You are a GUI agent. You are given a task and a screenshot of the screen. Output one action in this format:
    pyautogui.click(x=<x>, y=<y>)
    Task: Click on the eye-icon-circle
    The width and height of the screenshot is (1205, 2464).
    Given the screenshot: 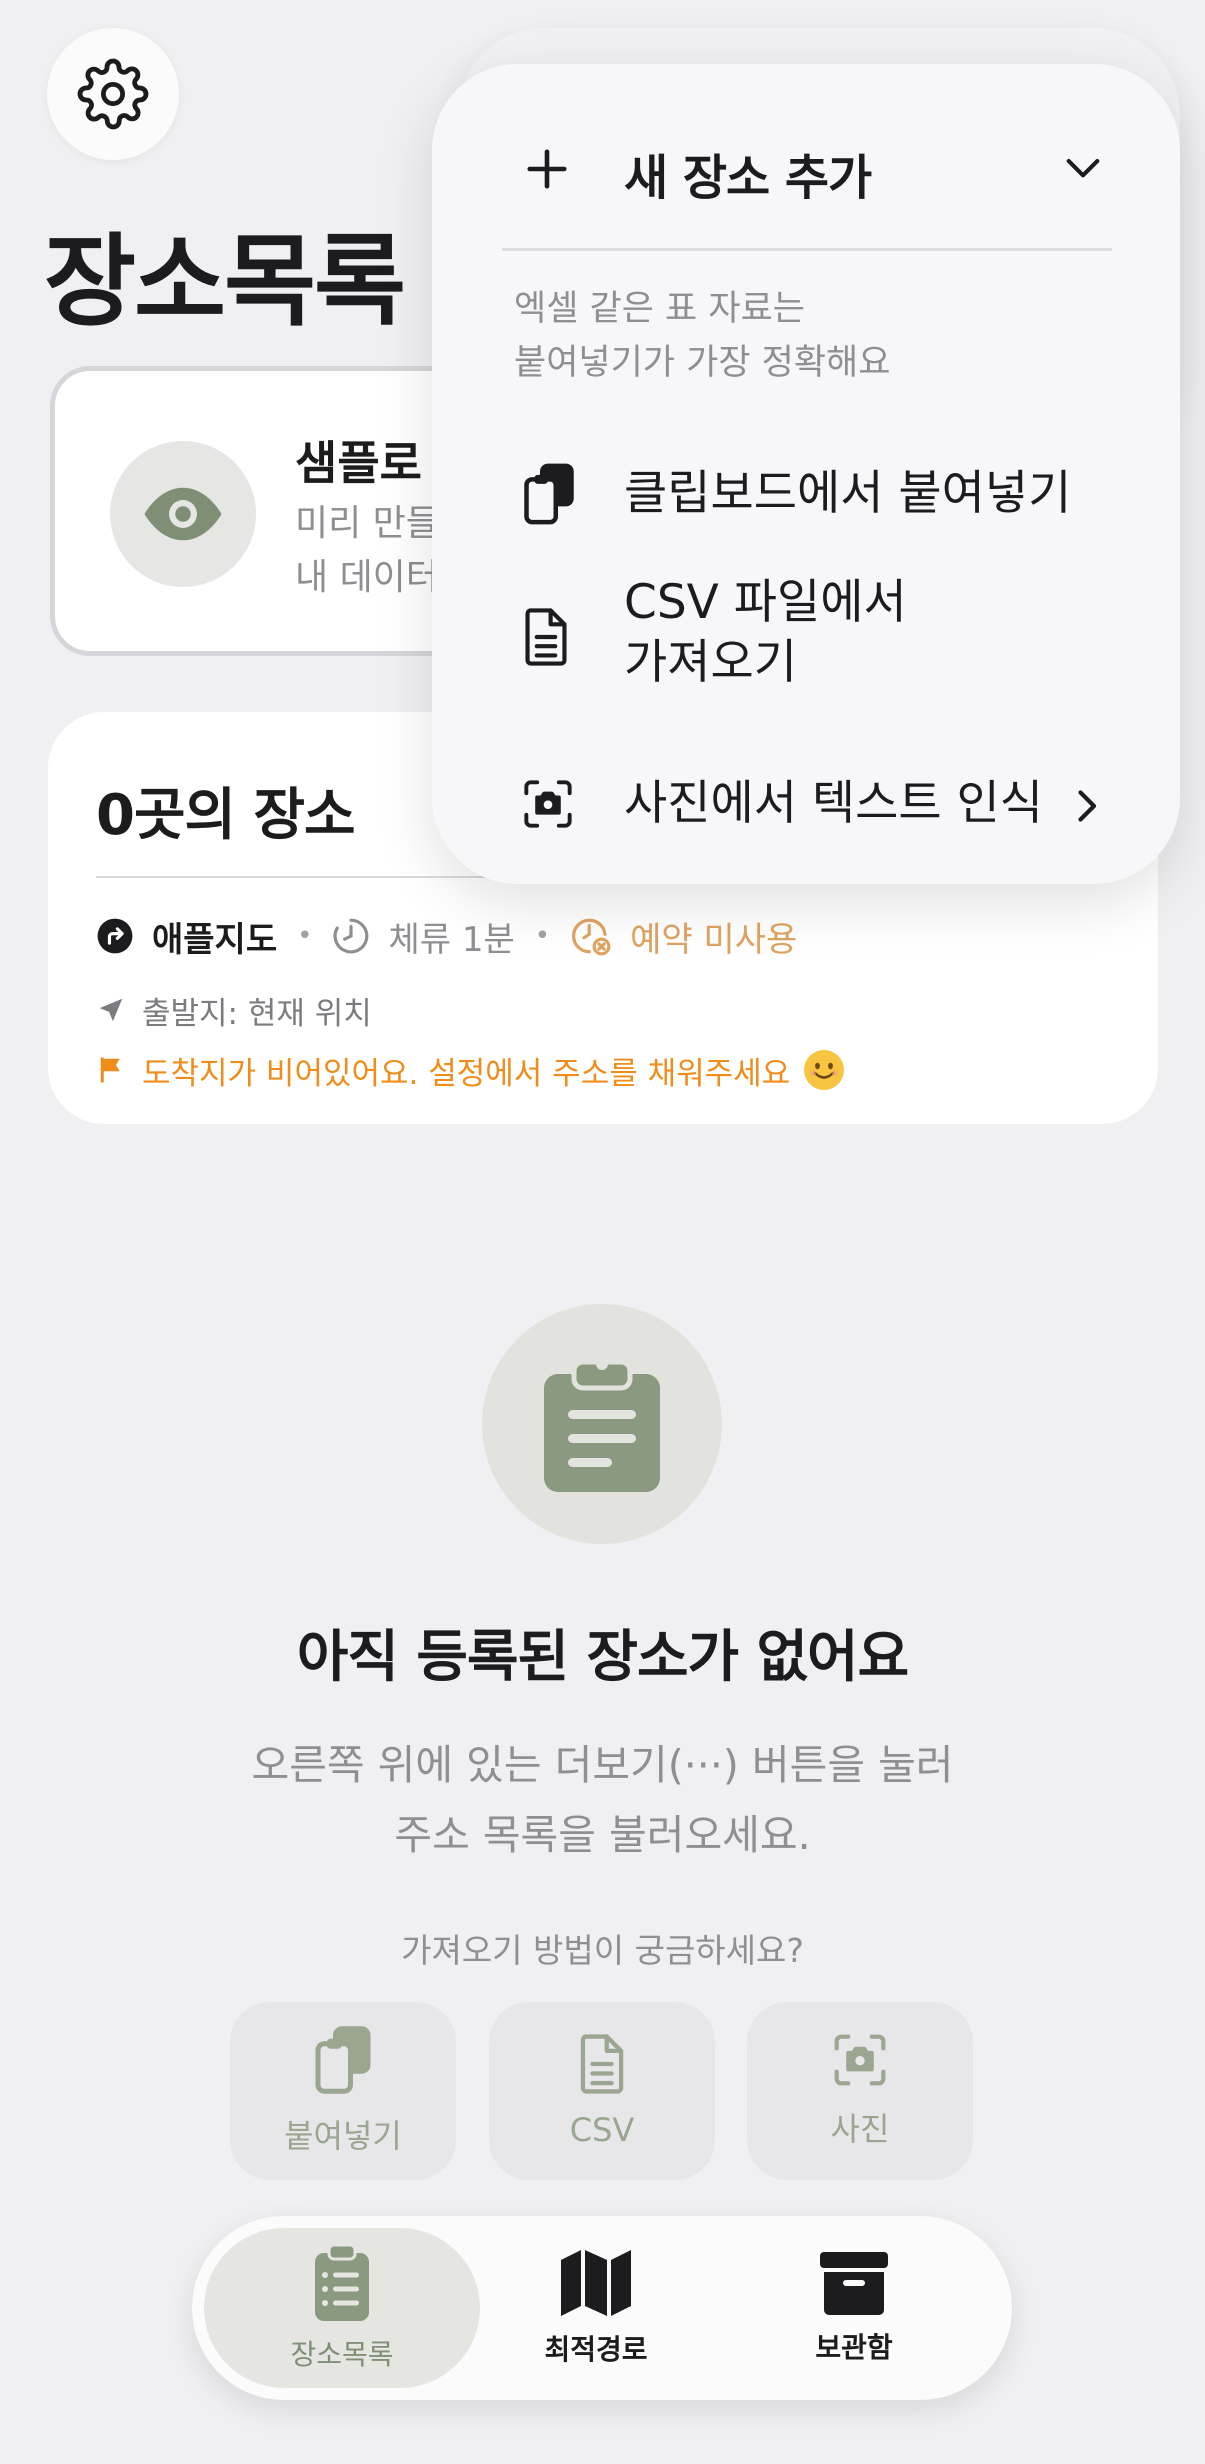 What is the action you would take?
    pyautogui.click(x=183, y=514)
    